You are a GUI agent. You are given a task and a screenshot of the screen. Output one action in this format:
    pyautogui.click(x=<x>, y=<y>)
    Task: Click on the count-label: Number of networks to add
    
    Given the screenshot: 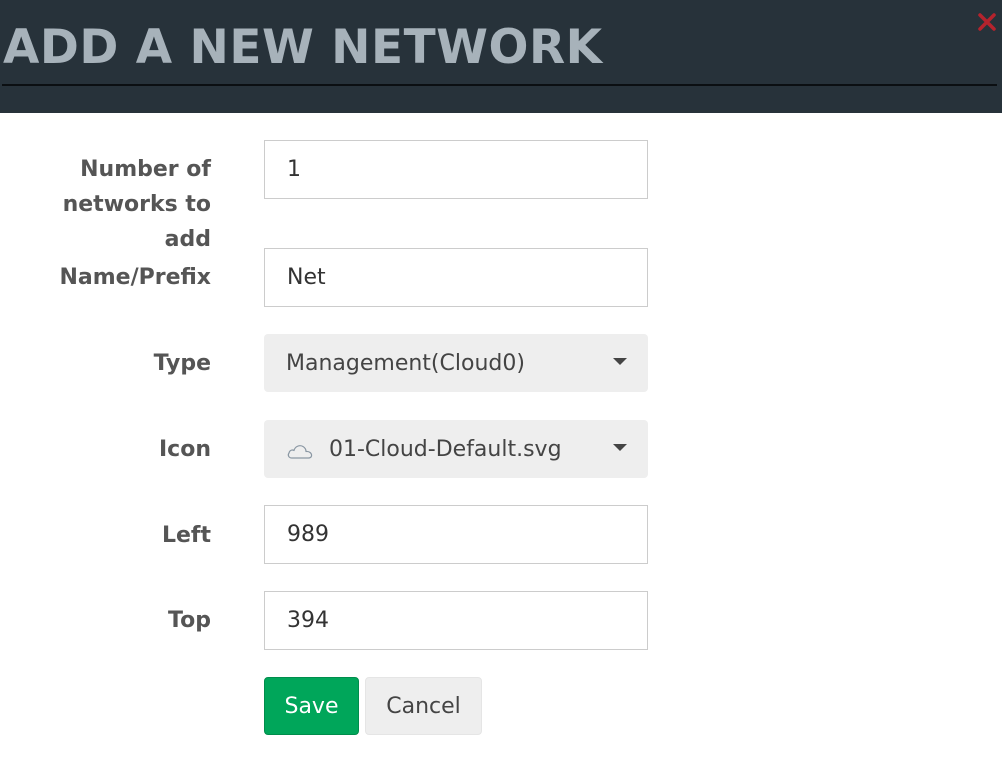 What is the action you would take?
    pyautogui.click(x=111, y=204)
    